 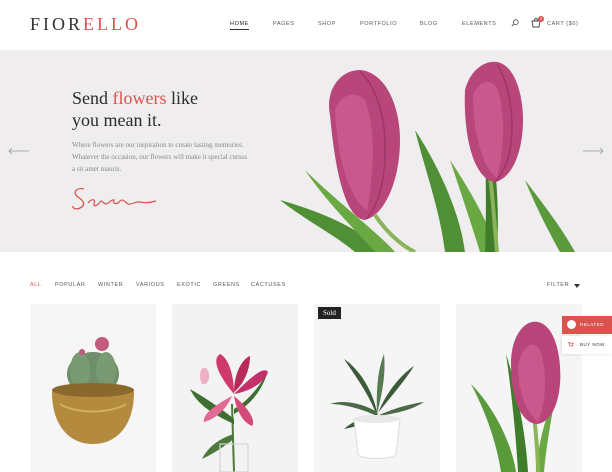 I want to click on arrow-right-icon, so click(x=593, y=151).